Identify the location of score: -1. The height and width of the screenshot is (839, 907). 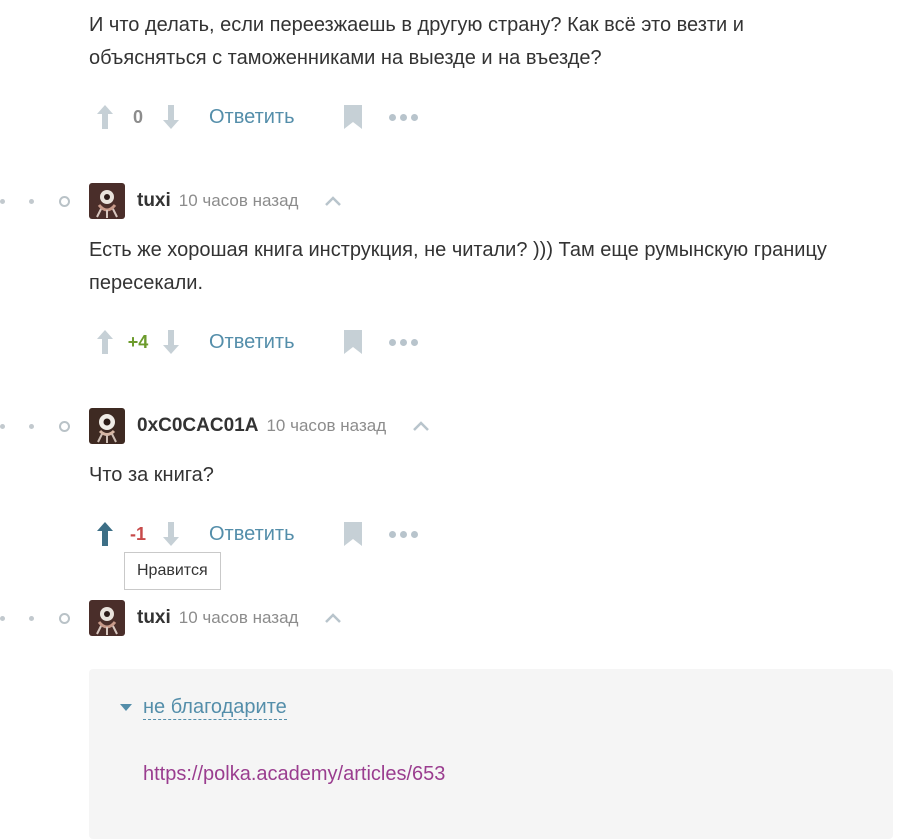
(137, 533).